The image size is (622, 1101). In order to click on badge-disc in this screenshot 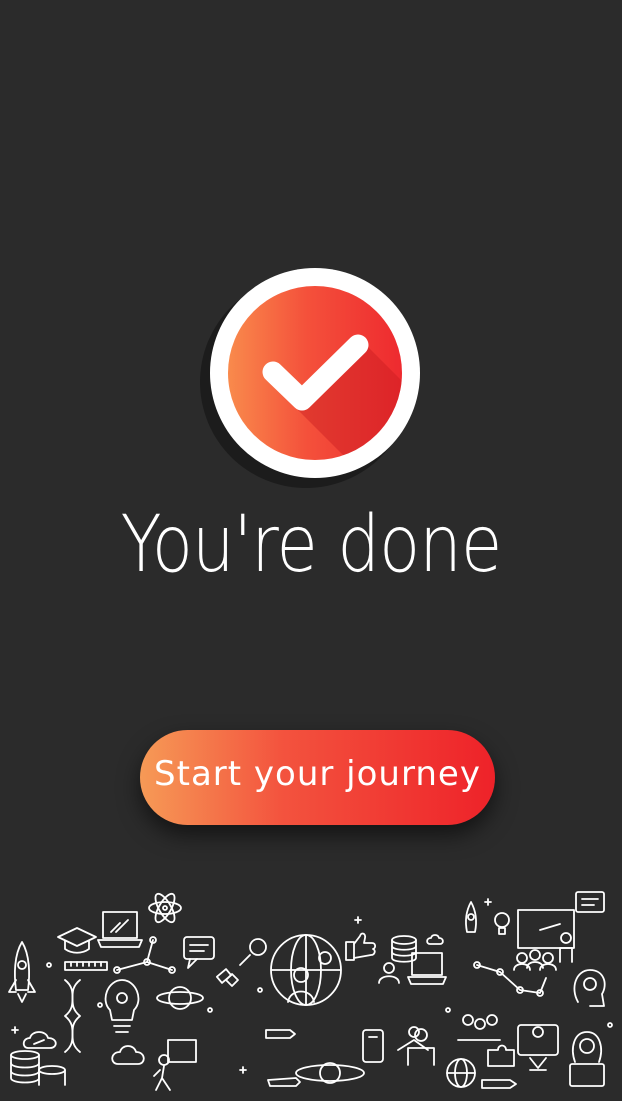, I will do `click(315, 373)`.